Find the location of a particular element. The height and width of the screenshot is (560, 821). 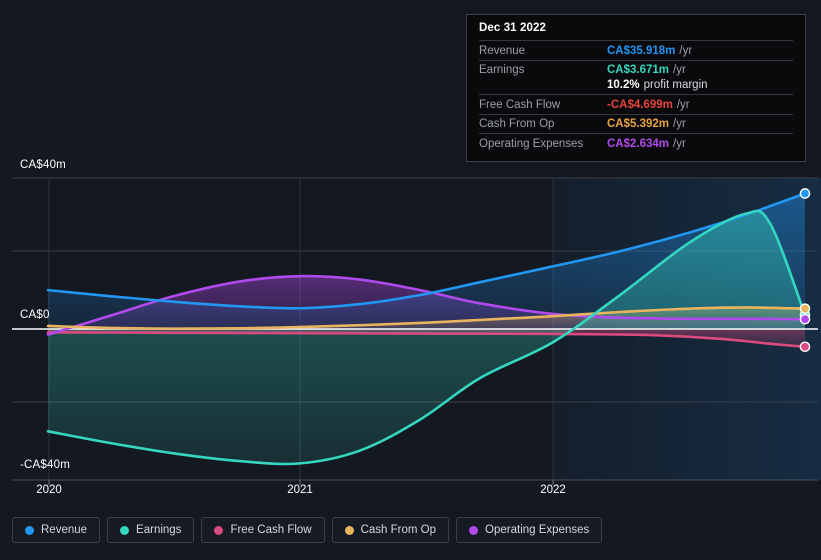

y-axis-label-bottom: -CA$40m is located at coordinates (45, 465).